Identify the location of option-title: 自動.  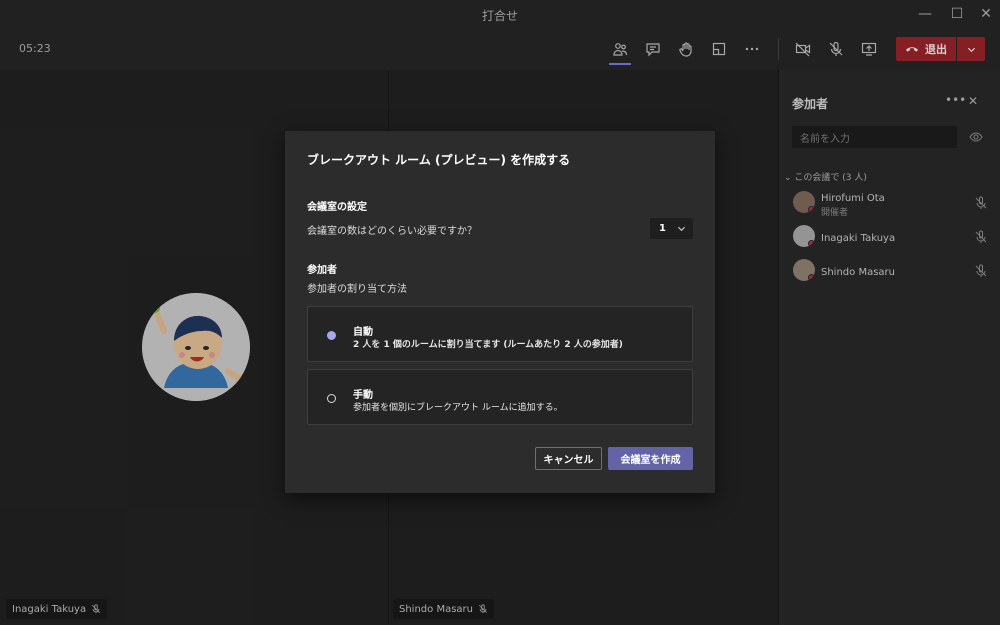
(363, 332).